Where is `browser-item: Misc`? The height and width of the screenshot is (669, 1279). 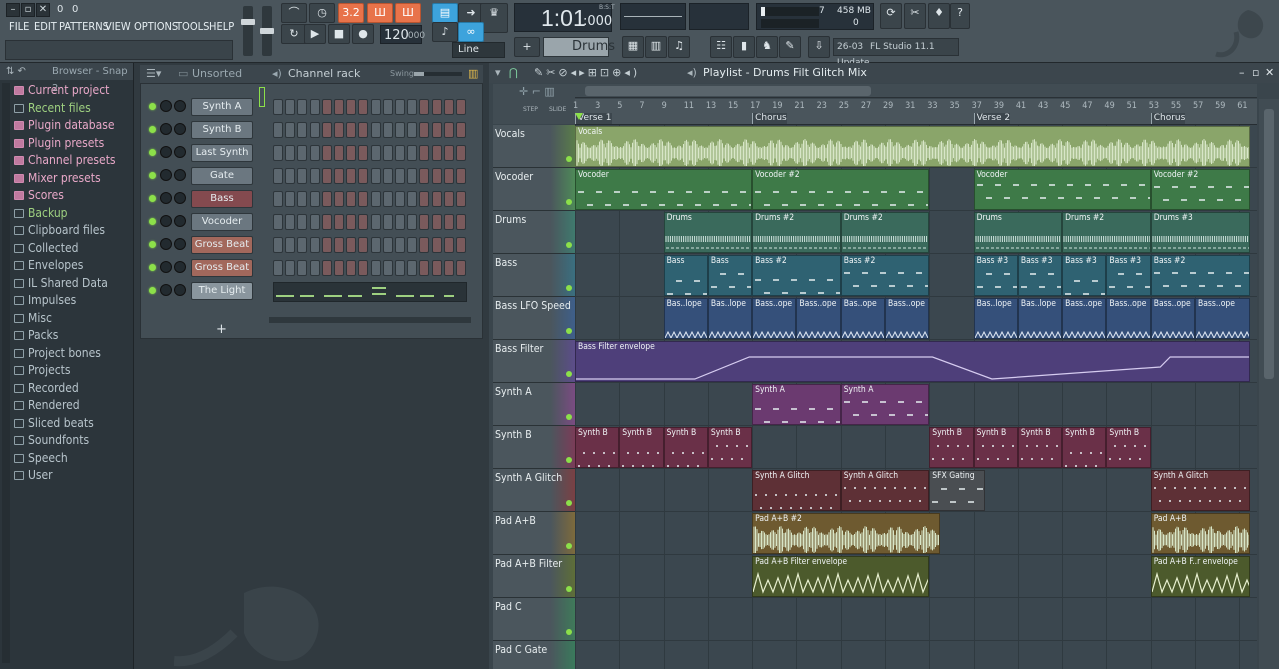
browser-item: Misc is located at coordinates (33, 319).